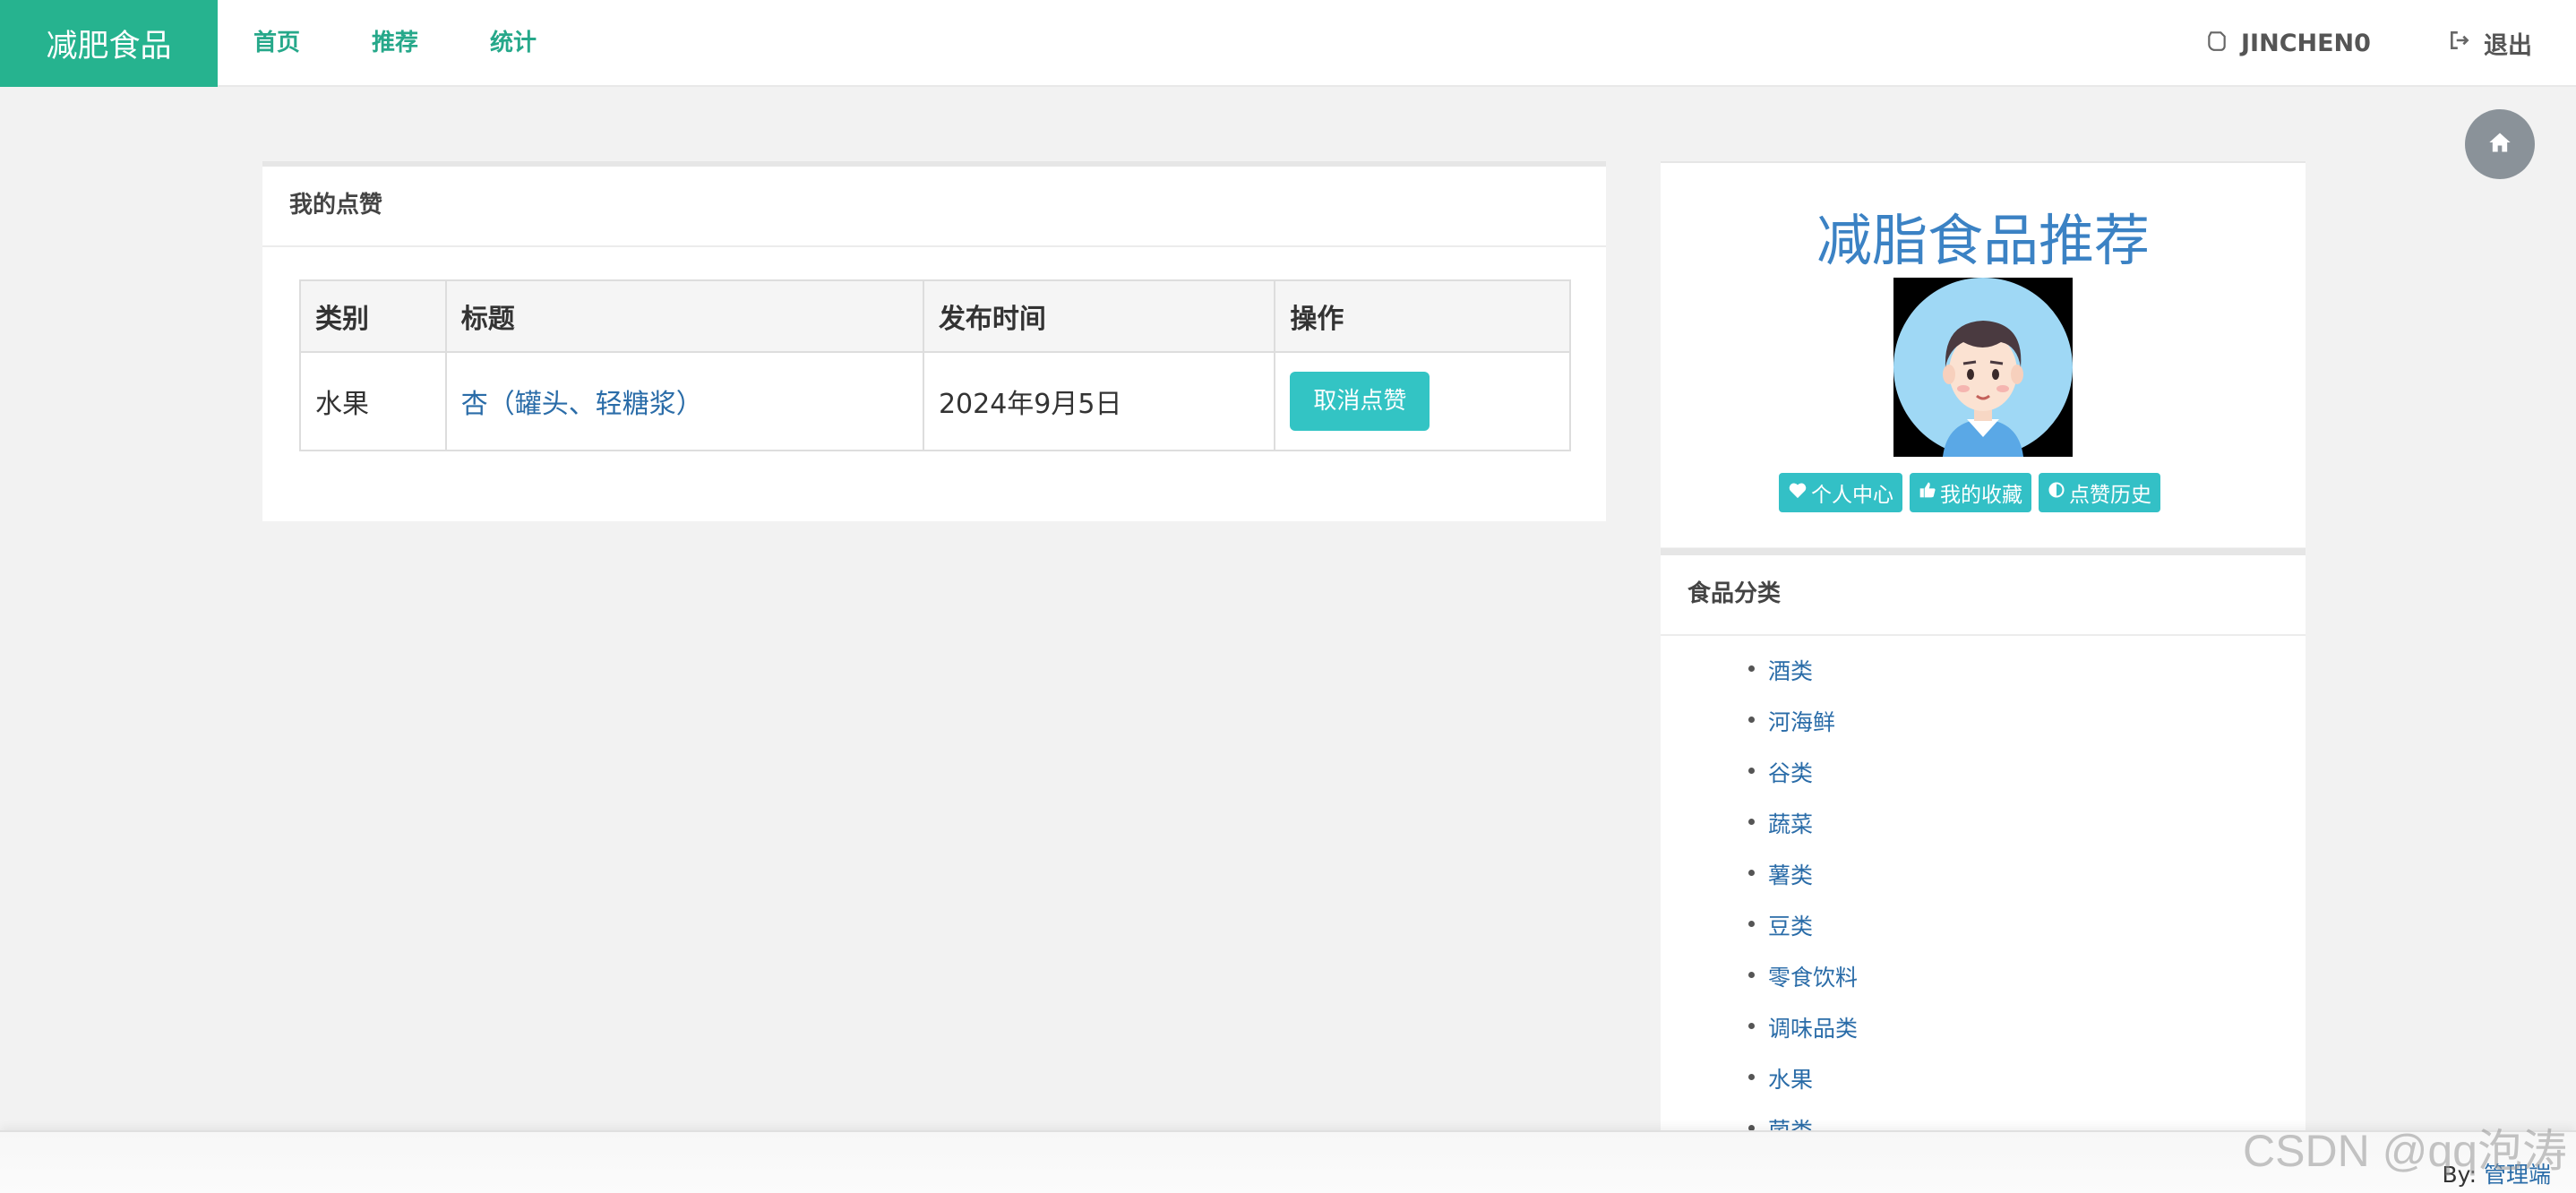  What do you see at coordinates (1790, 1080) in the screenshot?
I see `category-link: 水果` at bounding box center [1790, 1080].